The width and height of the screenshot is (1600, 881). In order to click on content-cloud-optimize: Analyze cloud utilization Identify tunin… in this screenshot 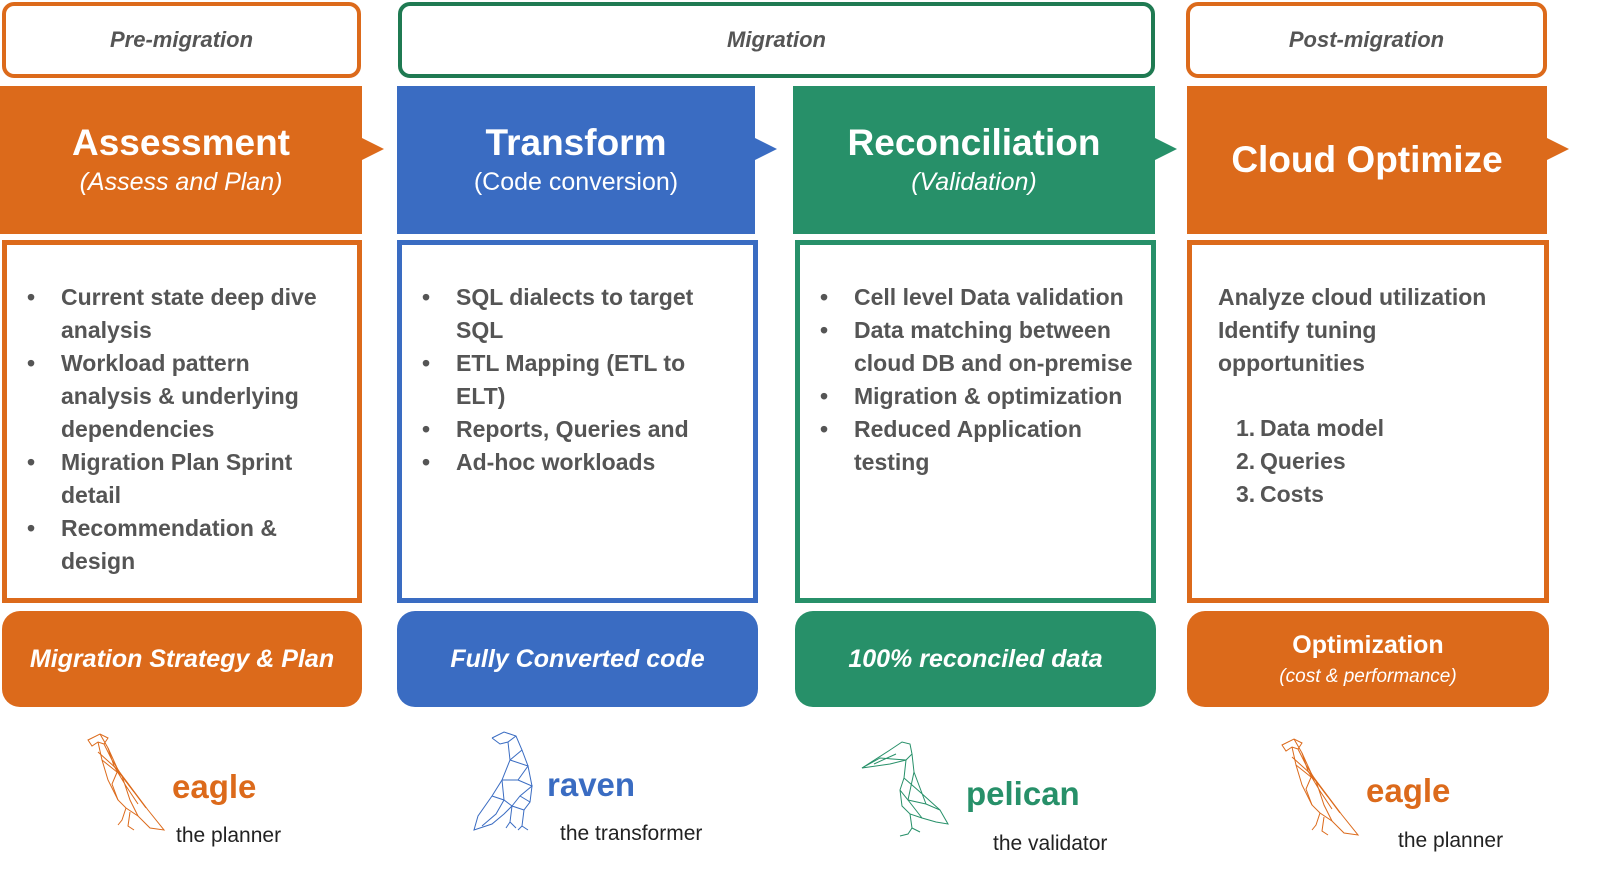, I will do `click(1368, 421)`.